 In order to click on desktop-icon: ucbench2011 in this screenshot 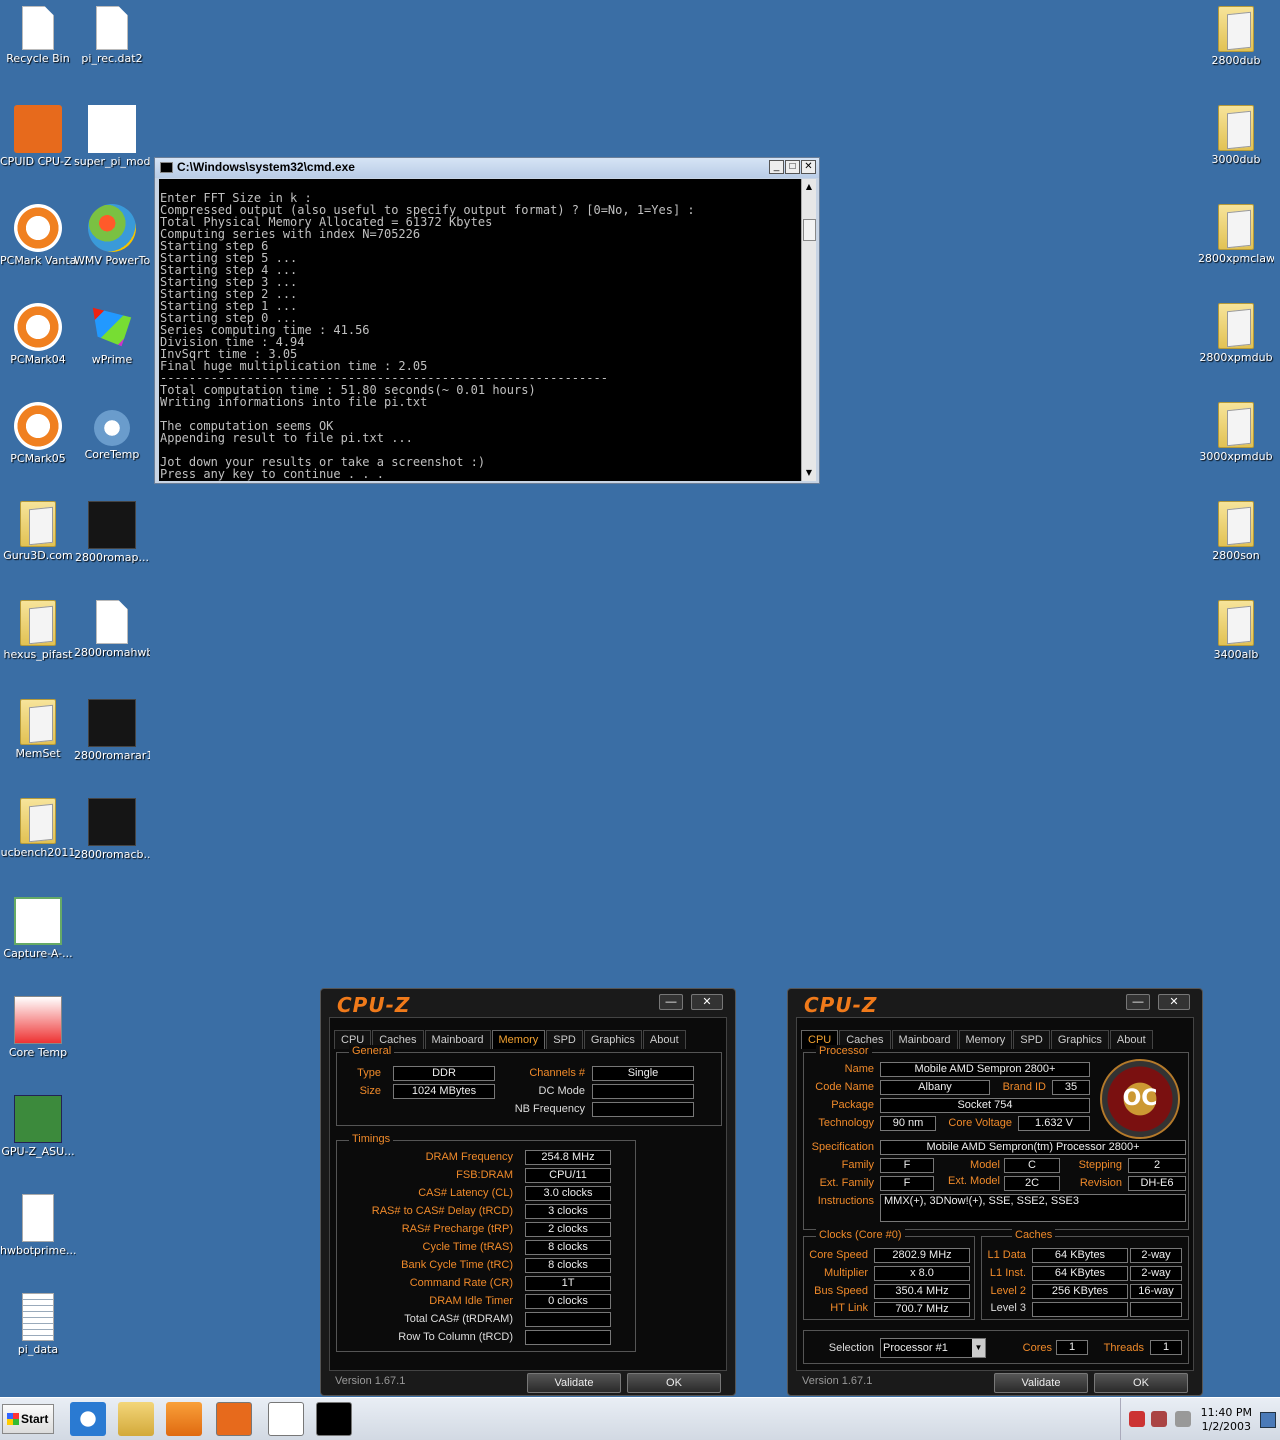, I will do `click(38, 828)`.